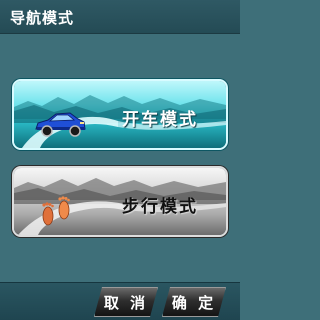  Describe the element at coordinates (160, 207) in the screenshot. I see `walk-mode-label: 步行模式` at that location.